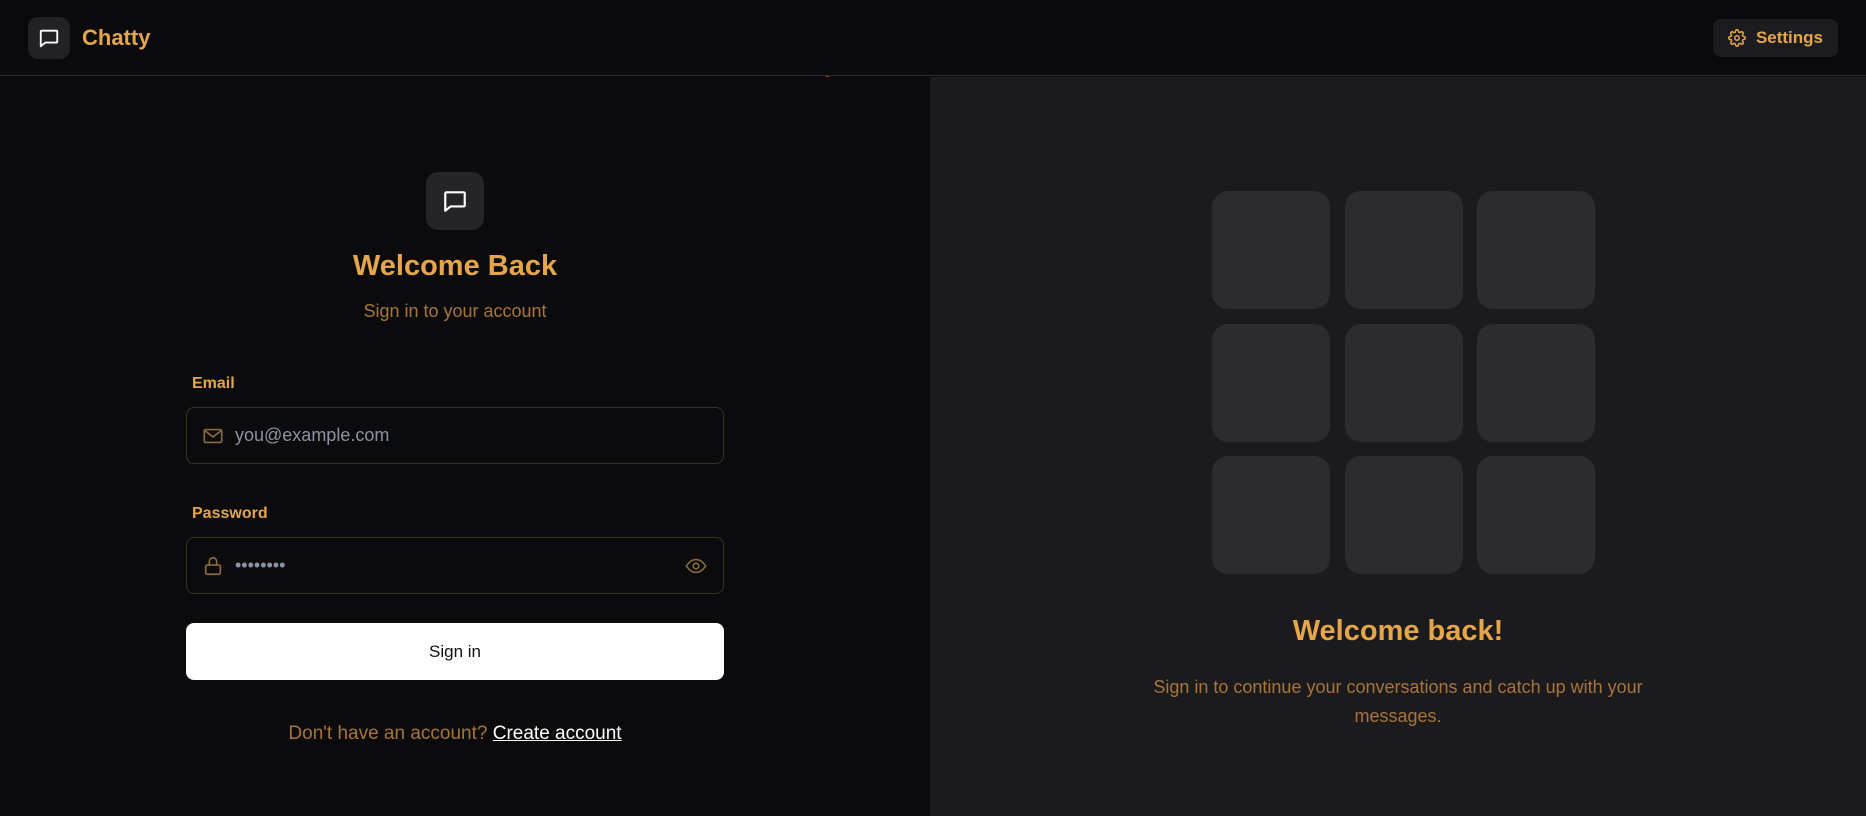 The height and width of the screenshot is (816, 1866). Describe the element at coordinates (213, 436) in the screenshot. I see `mail-icon` at that location.